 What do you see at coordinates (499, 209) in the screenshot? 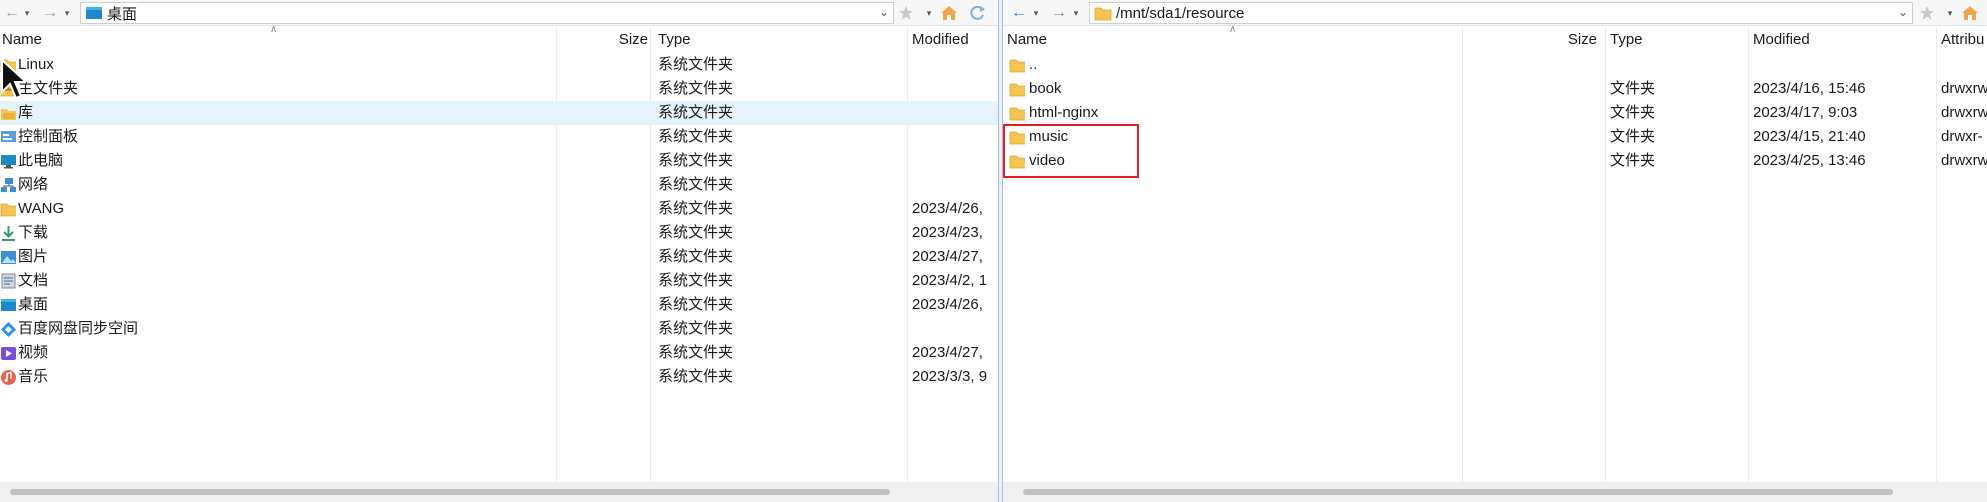
I see `table-row: WANG 系统文件夹 2023/4/26,` at bounding box center [499, 209].